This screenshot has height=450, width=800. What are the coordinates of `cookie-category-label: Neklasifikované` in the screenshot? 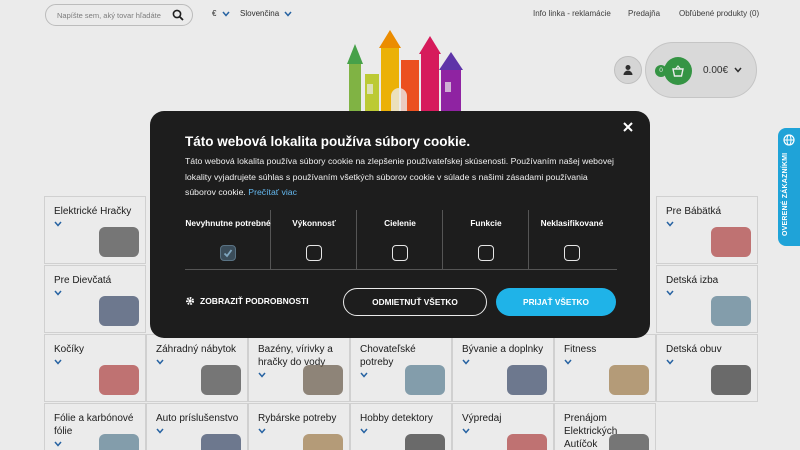 It's located at (572, 223).